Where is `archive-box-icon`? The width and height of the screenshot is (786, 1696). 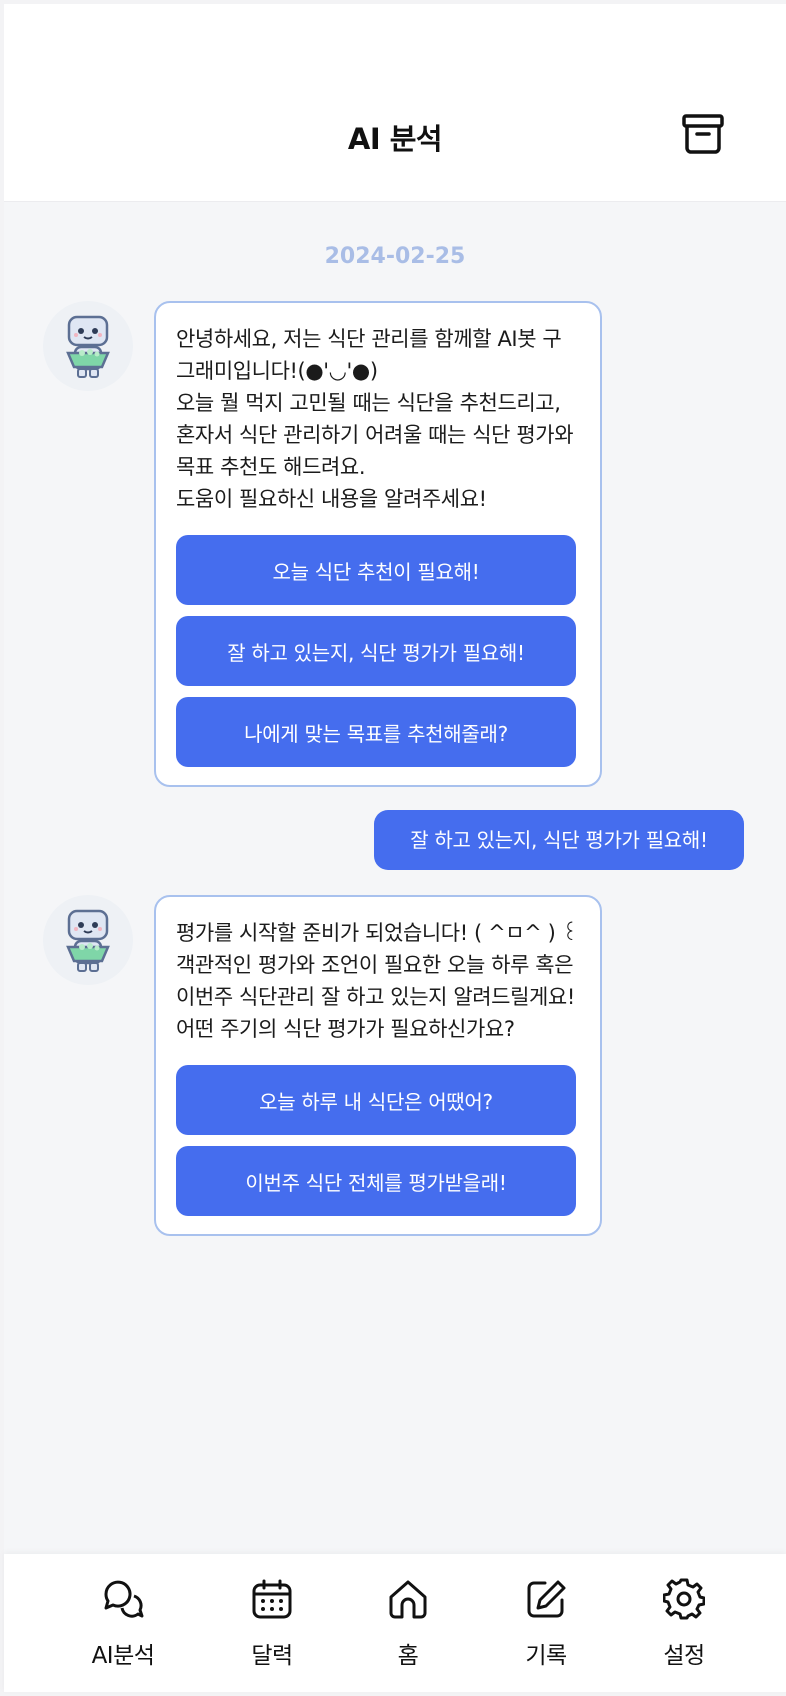
archive-box-icon is located at coordinates (703, 134).